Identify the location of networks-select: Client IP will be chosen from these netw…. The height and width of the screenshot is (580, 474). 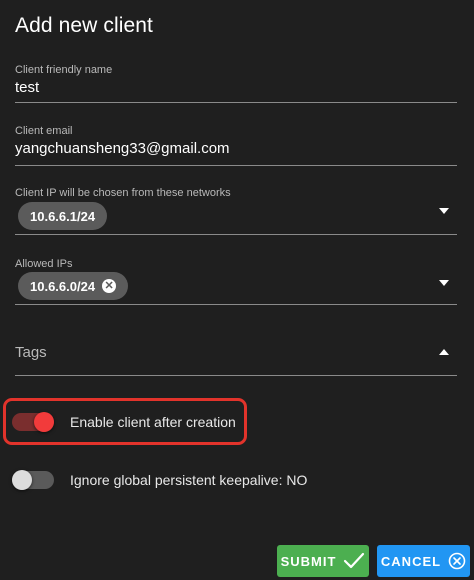
(236, 212).